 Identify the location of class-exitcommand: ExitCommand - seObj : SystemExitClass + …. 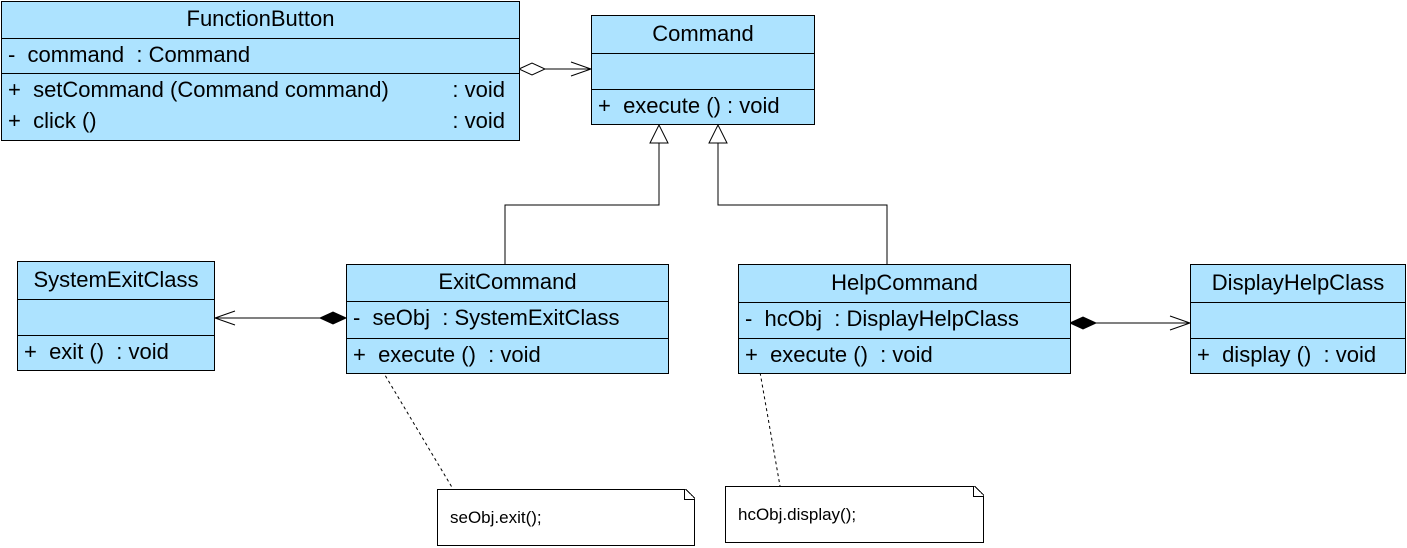
(507, 319).